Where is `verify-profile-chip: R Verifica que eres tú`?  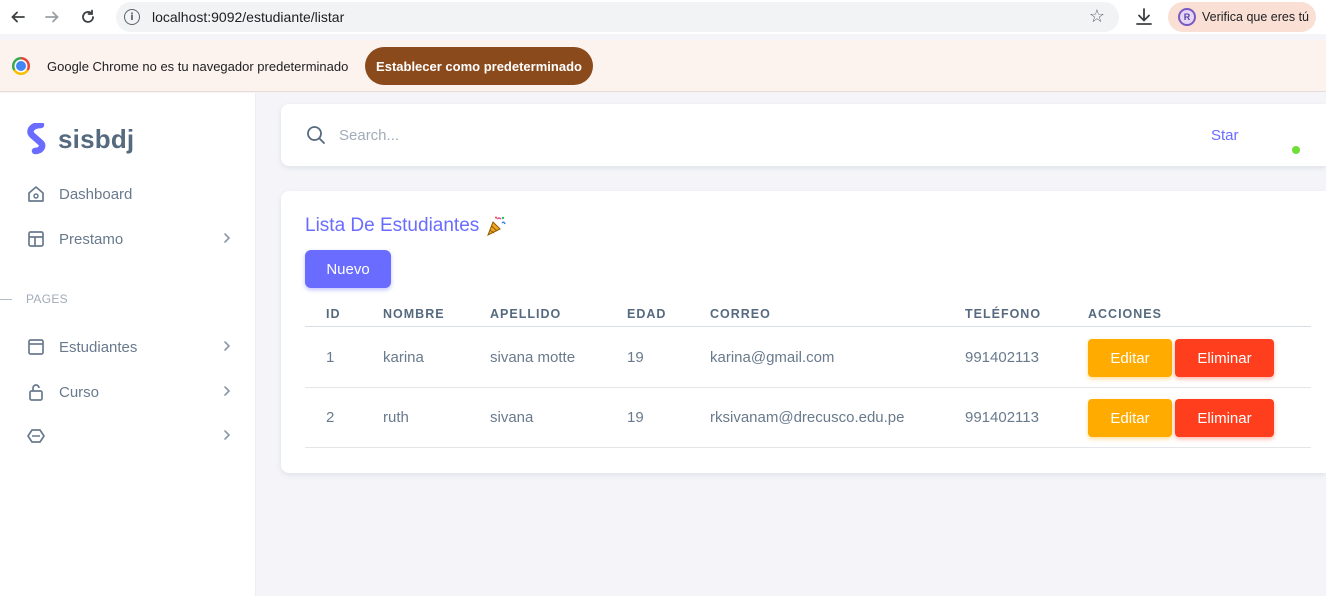 verify-profile-chip: R Verifica que eres tú is located at coordinates (1242, 17).